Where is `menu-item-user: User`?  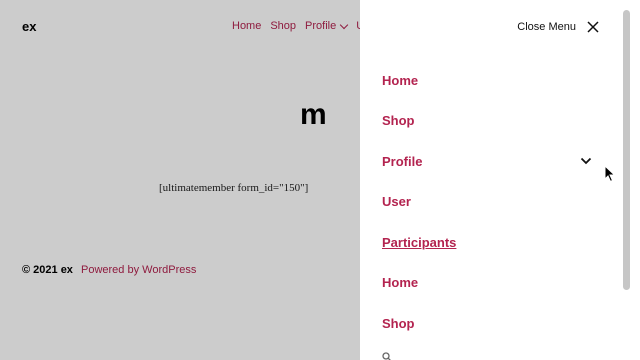
menu-item-user: User is located at coordinates (487, 202).